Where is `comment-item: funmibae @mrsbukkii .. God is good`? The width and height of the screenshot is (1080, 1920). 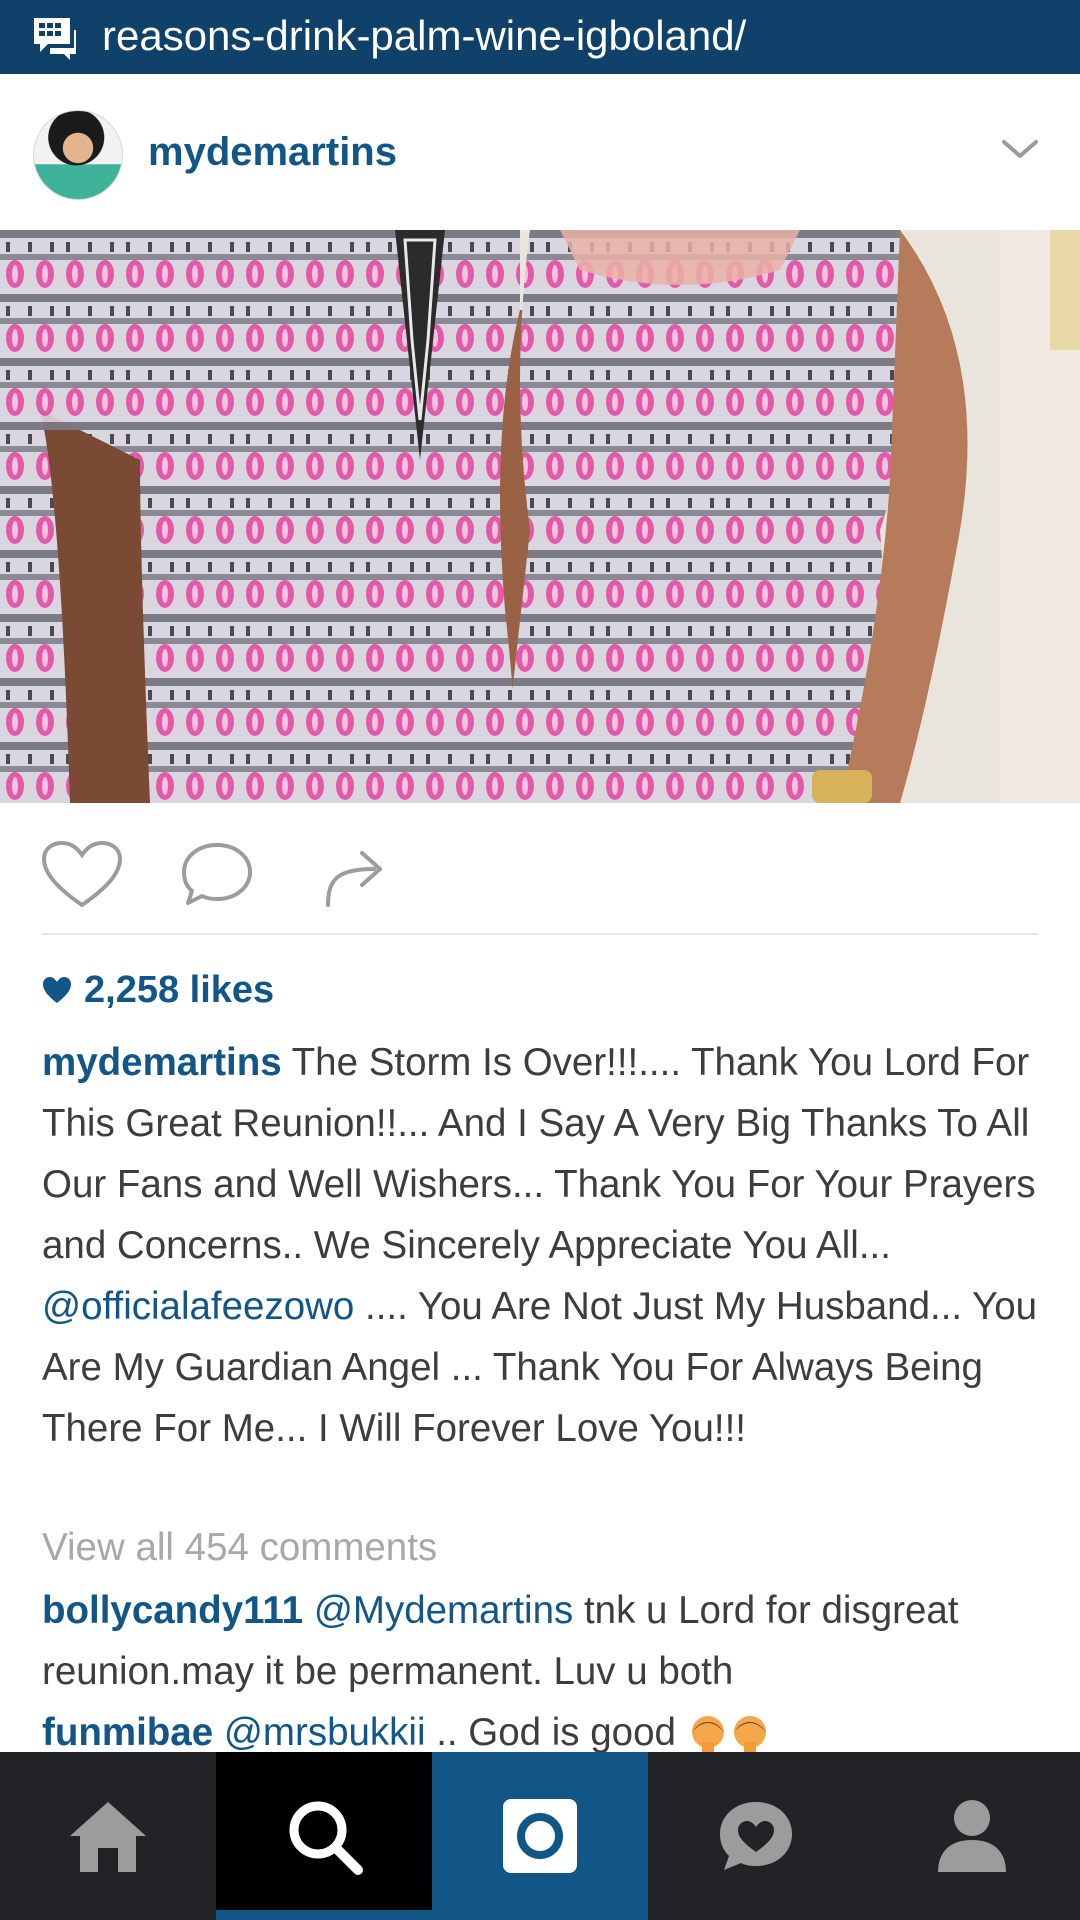 comment-item: funmibae @mrsbukkii .. God is good is located at coordinates (547, 1727).